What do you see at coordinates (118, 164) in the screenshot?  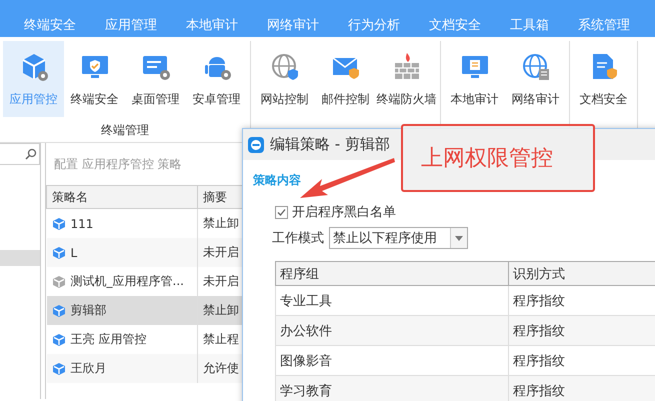 I see `panel-heading: 配置 应用程序管控 策略` at bounding box center [118, 164].